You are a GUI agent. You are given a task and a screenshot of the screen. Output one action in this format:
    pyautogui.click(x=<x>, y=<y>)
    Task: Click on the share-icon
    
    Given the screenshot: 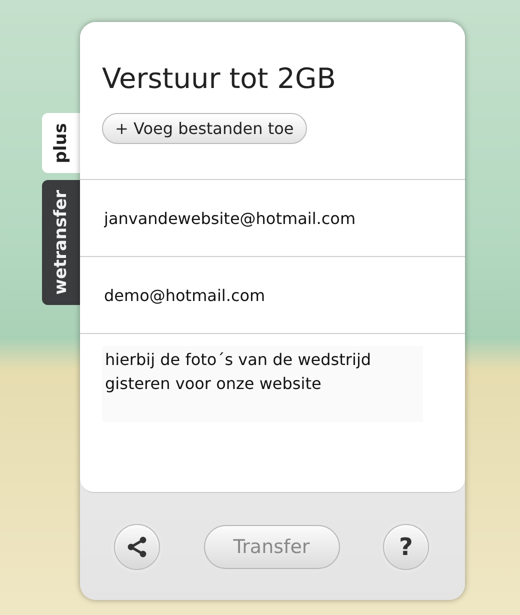 What is the action you would take?
    pyautogui.click(x=137, y=546)
    